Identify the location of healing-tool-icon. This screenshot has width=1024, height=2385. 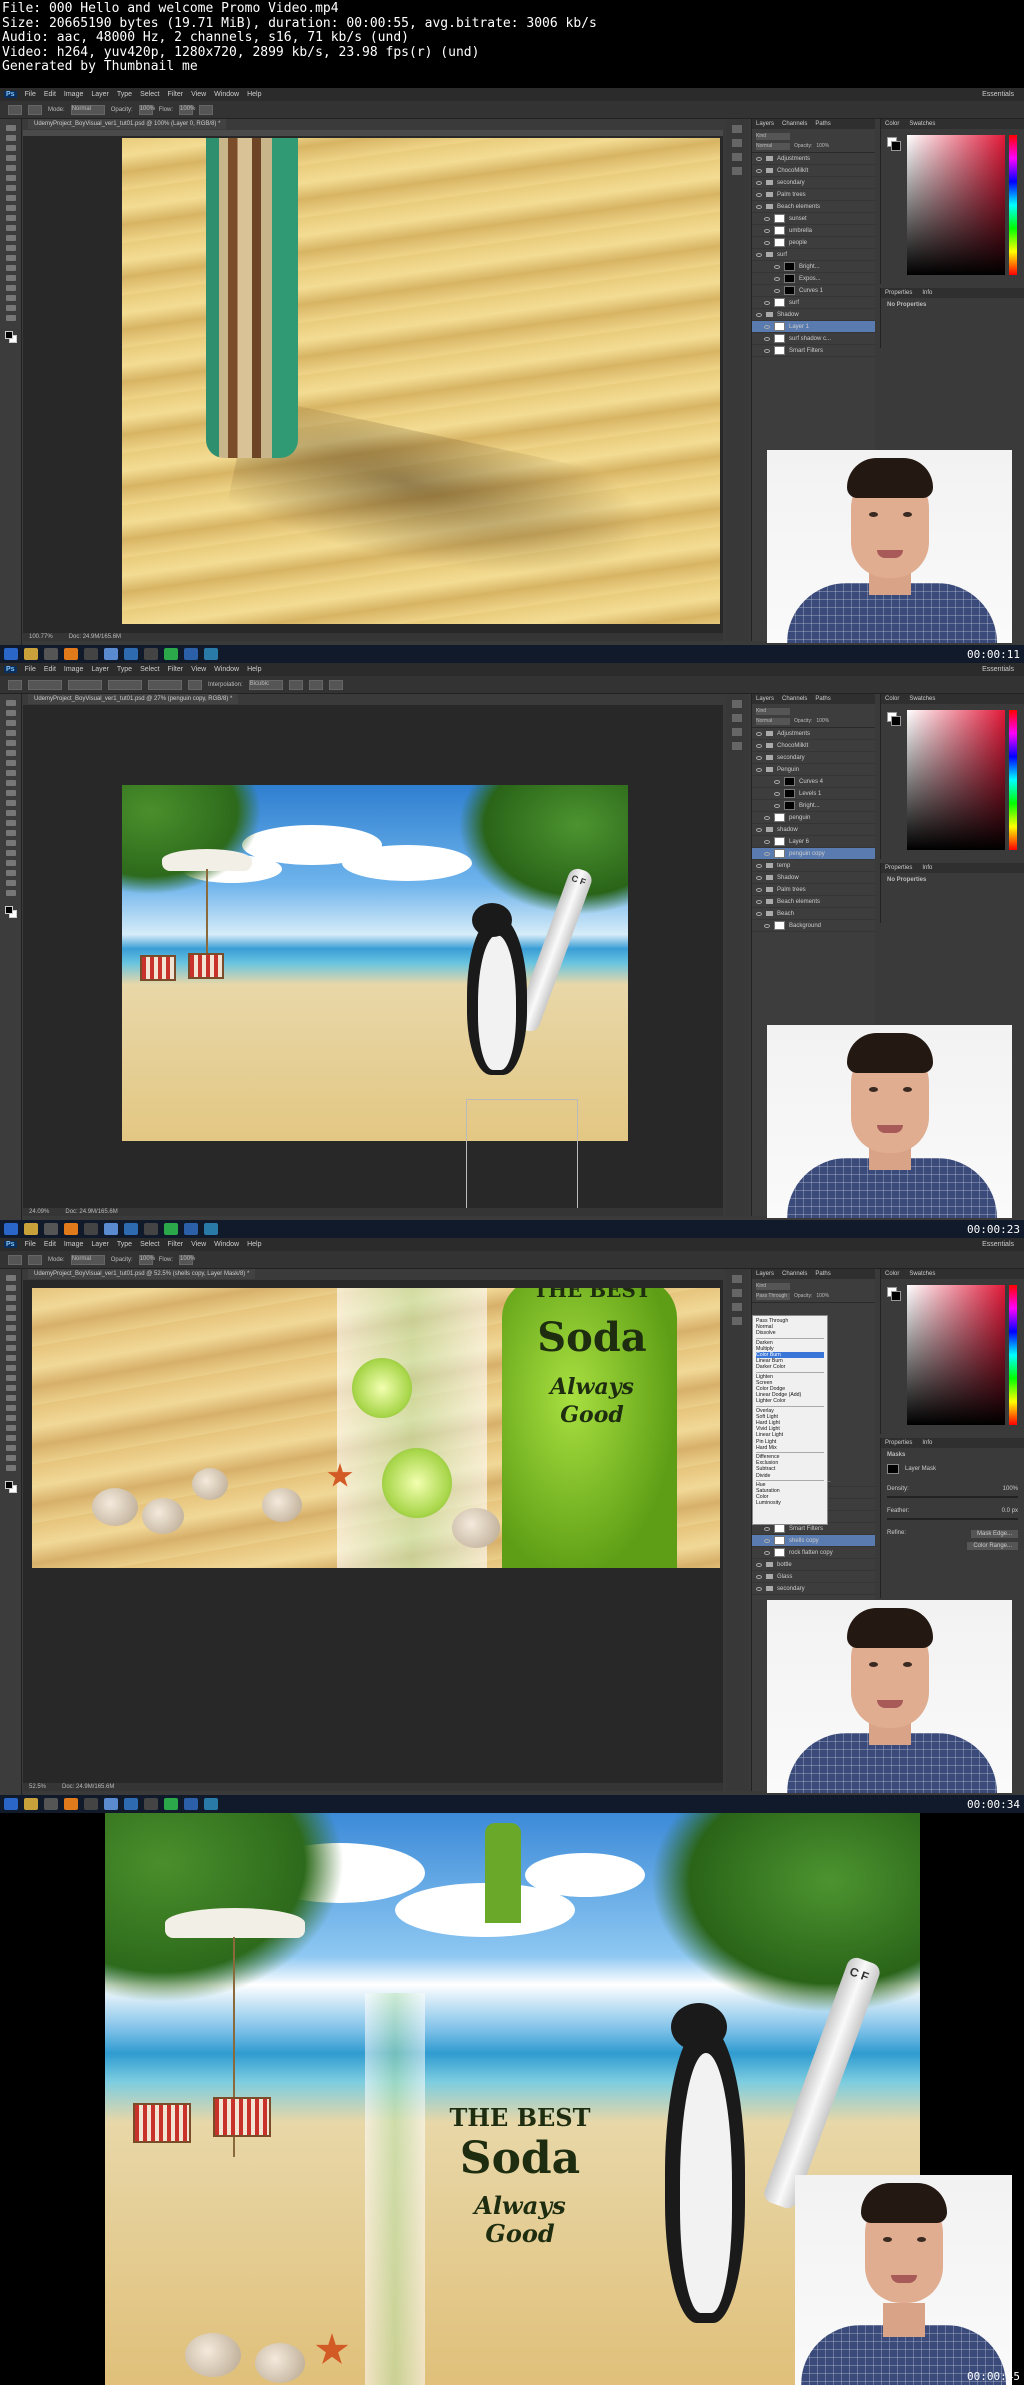
(10, 763).